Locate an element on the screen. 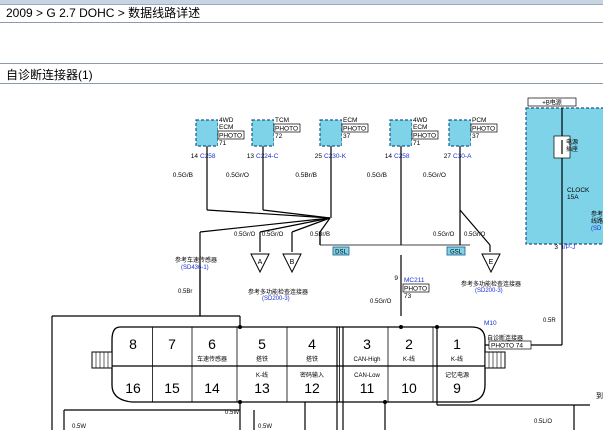 This screenshot has width=603, height=430. pin-number: 12 is located at coordinates (312, 388).